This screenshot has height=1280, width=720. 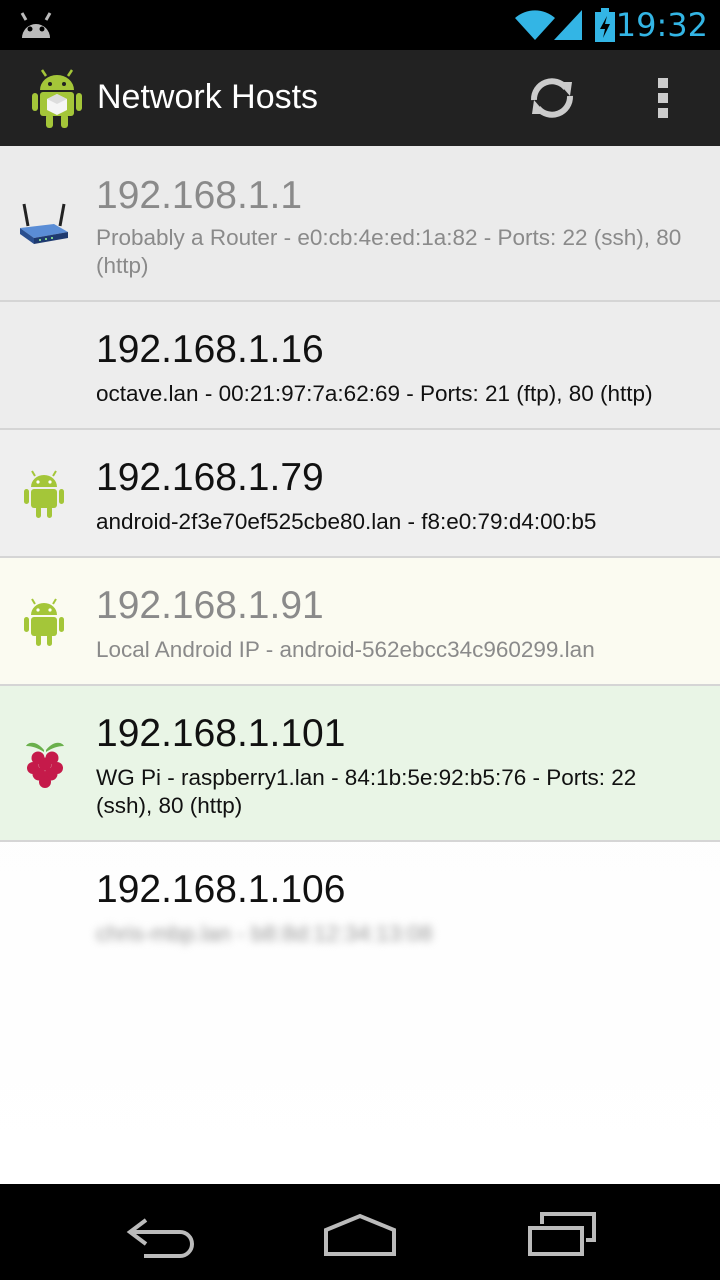 I want to click on host-ip: 192.168.1.1, so click(x=199, y=195).